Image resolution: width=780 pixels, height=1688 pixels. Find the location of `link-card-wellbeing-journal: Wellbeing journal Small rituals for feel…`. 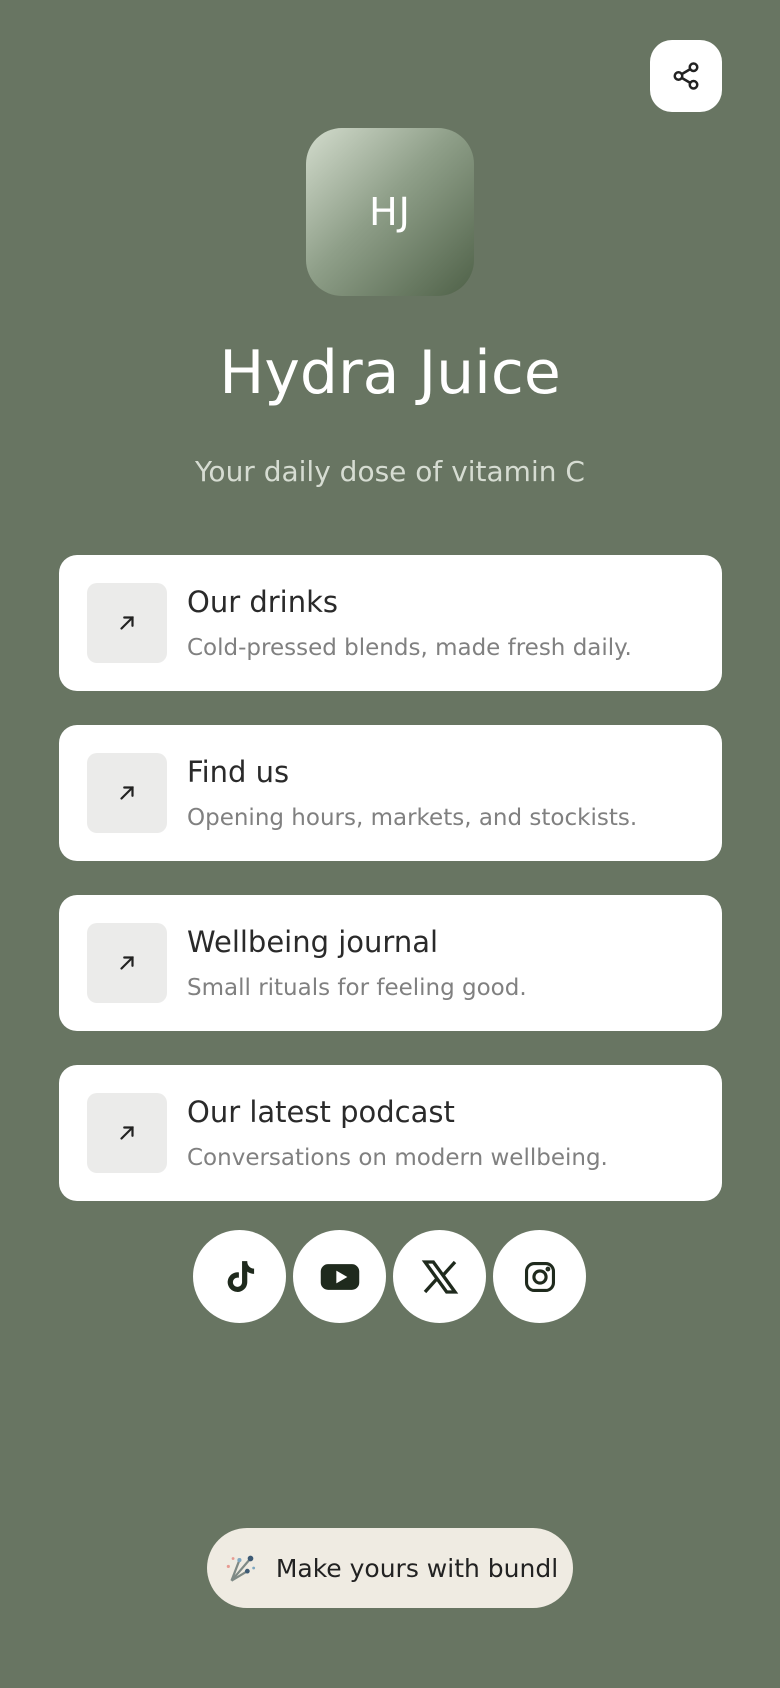

link-card-wellbeing-journal: Wellbeing journal Small rituals for feel… is located at coordinates (390, 963).